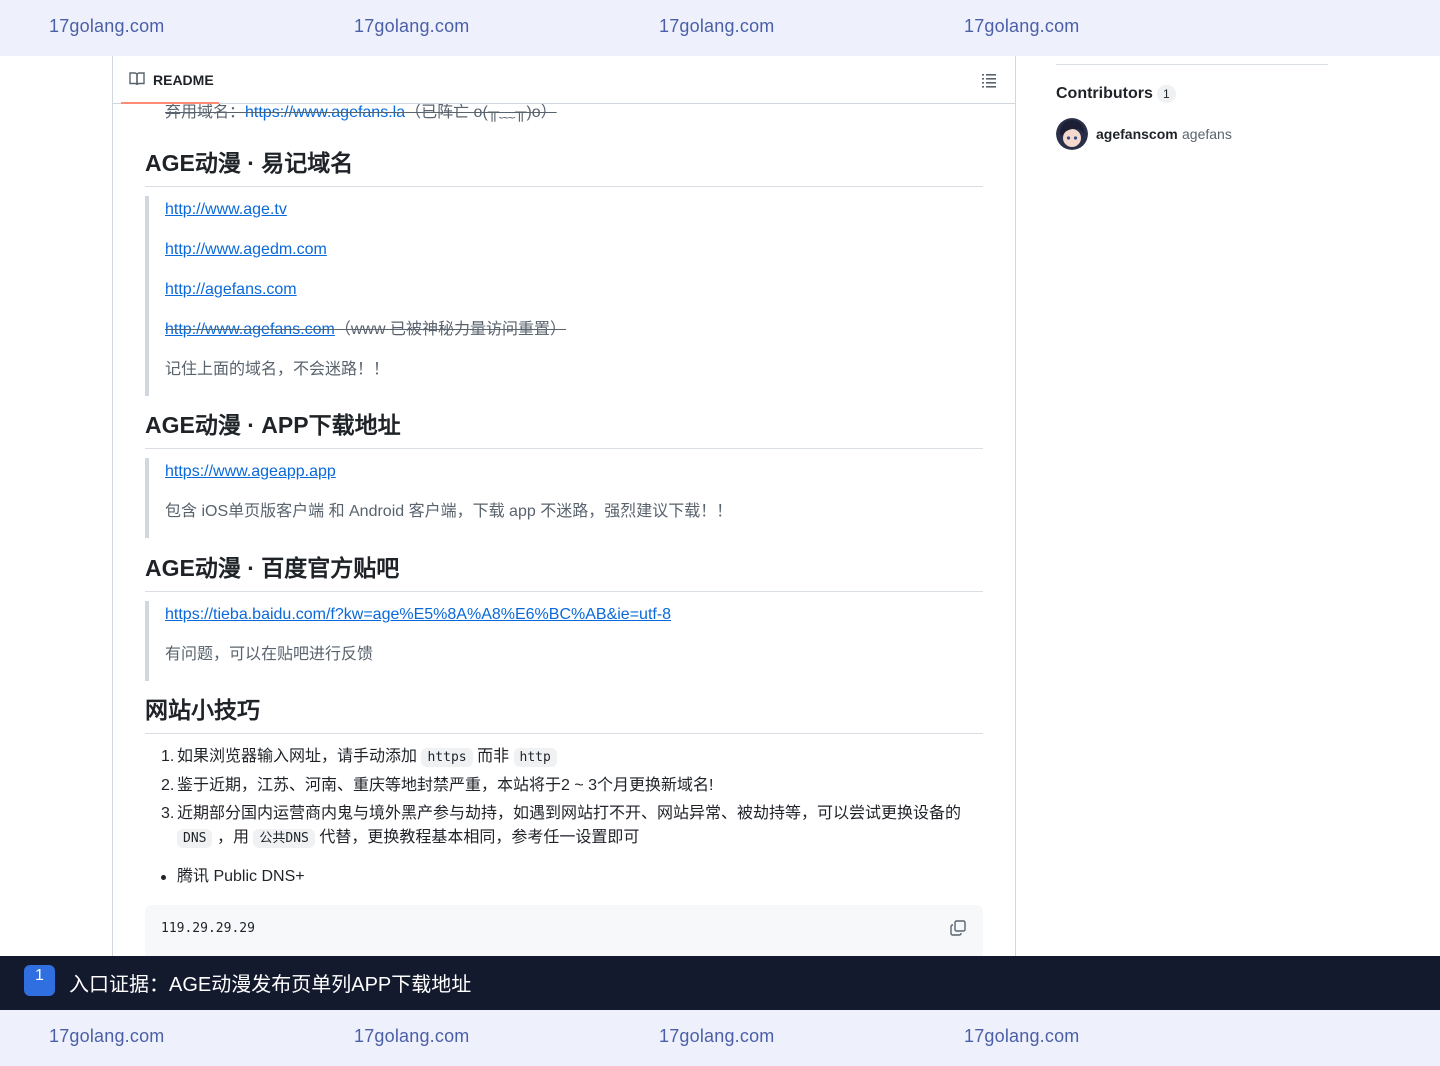 This screenshot has height=1066, width=1440. Describe the element at coordinates (205, 112) in the screenshot. I see `deprecated-label: 弃用域名：` at that location.